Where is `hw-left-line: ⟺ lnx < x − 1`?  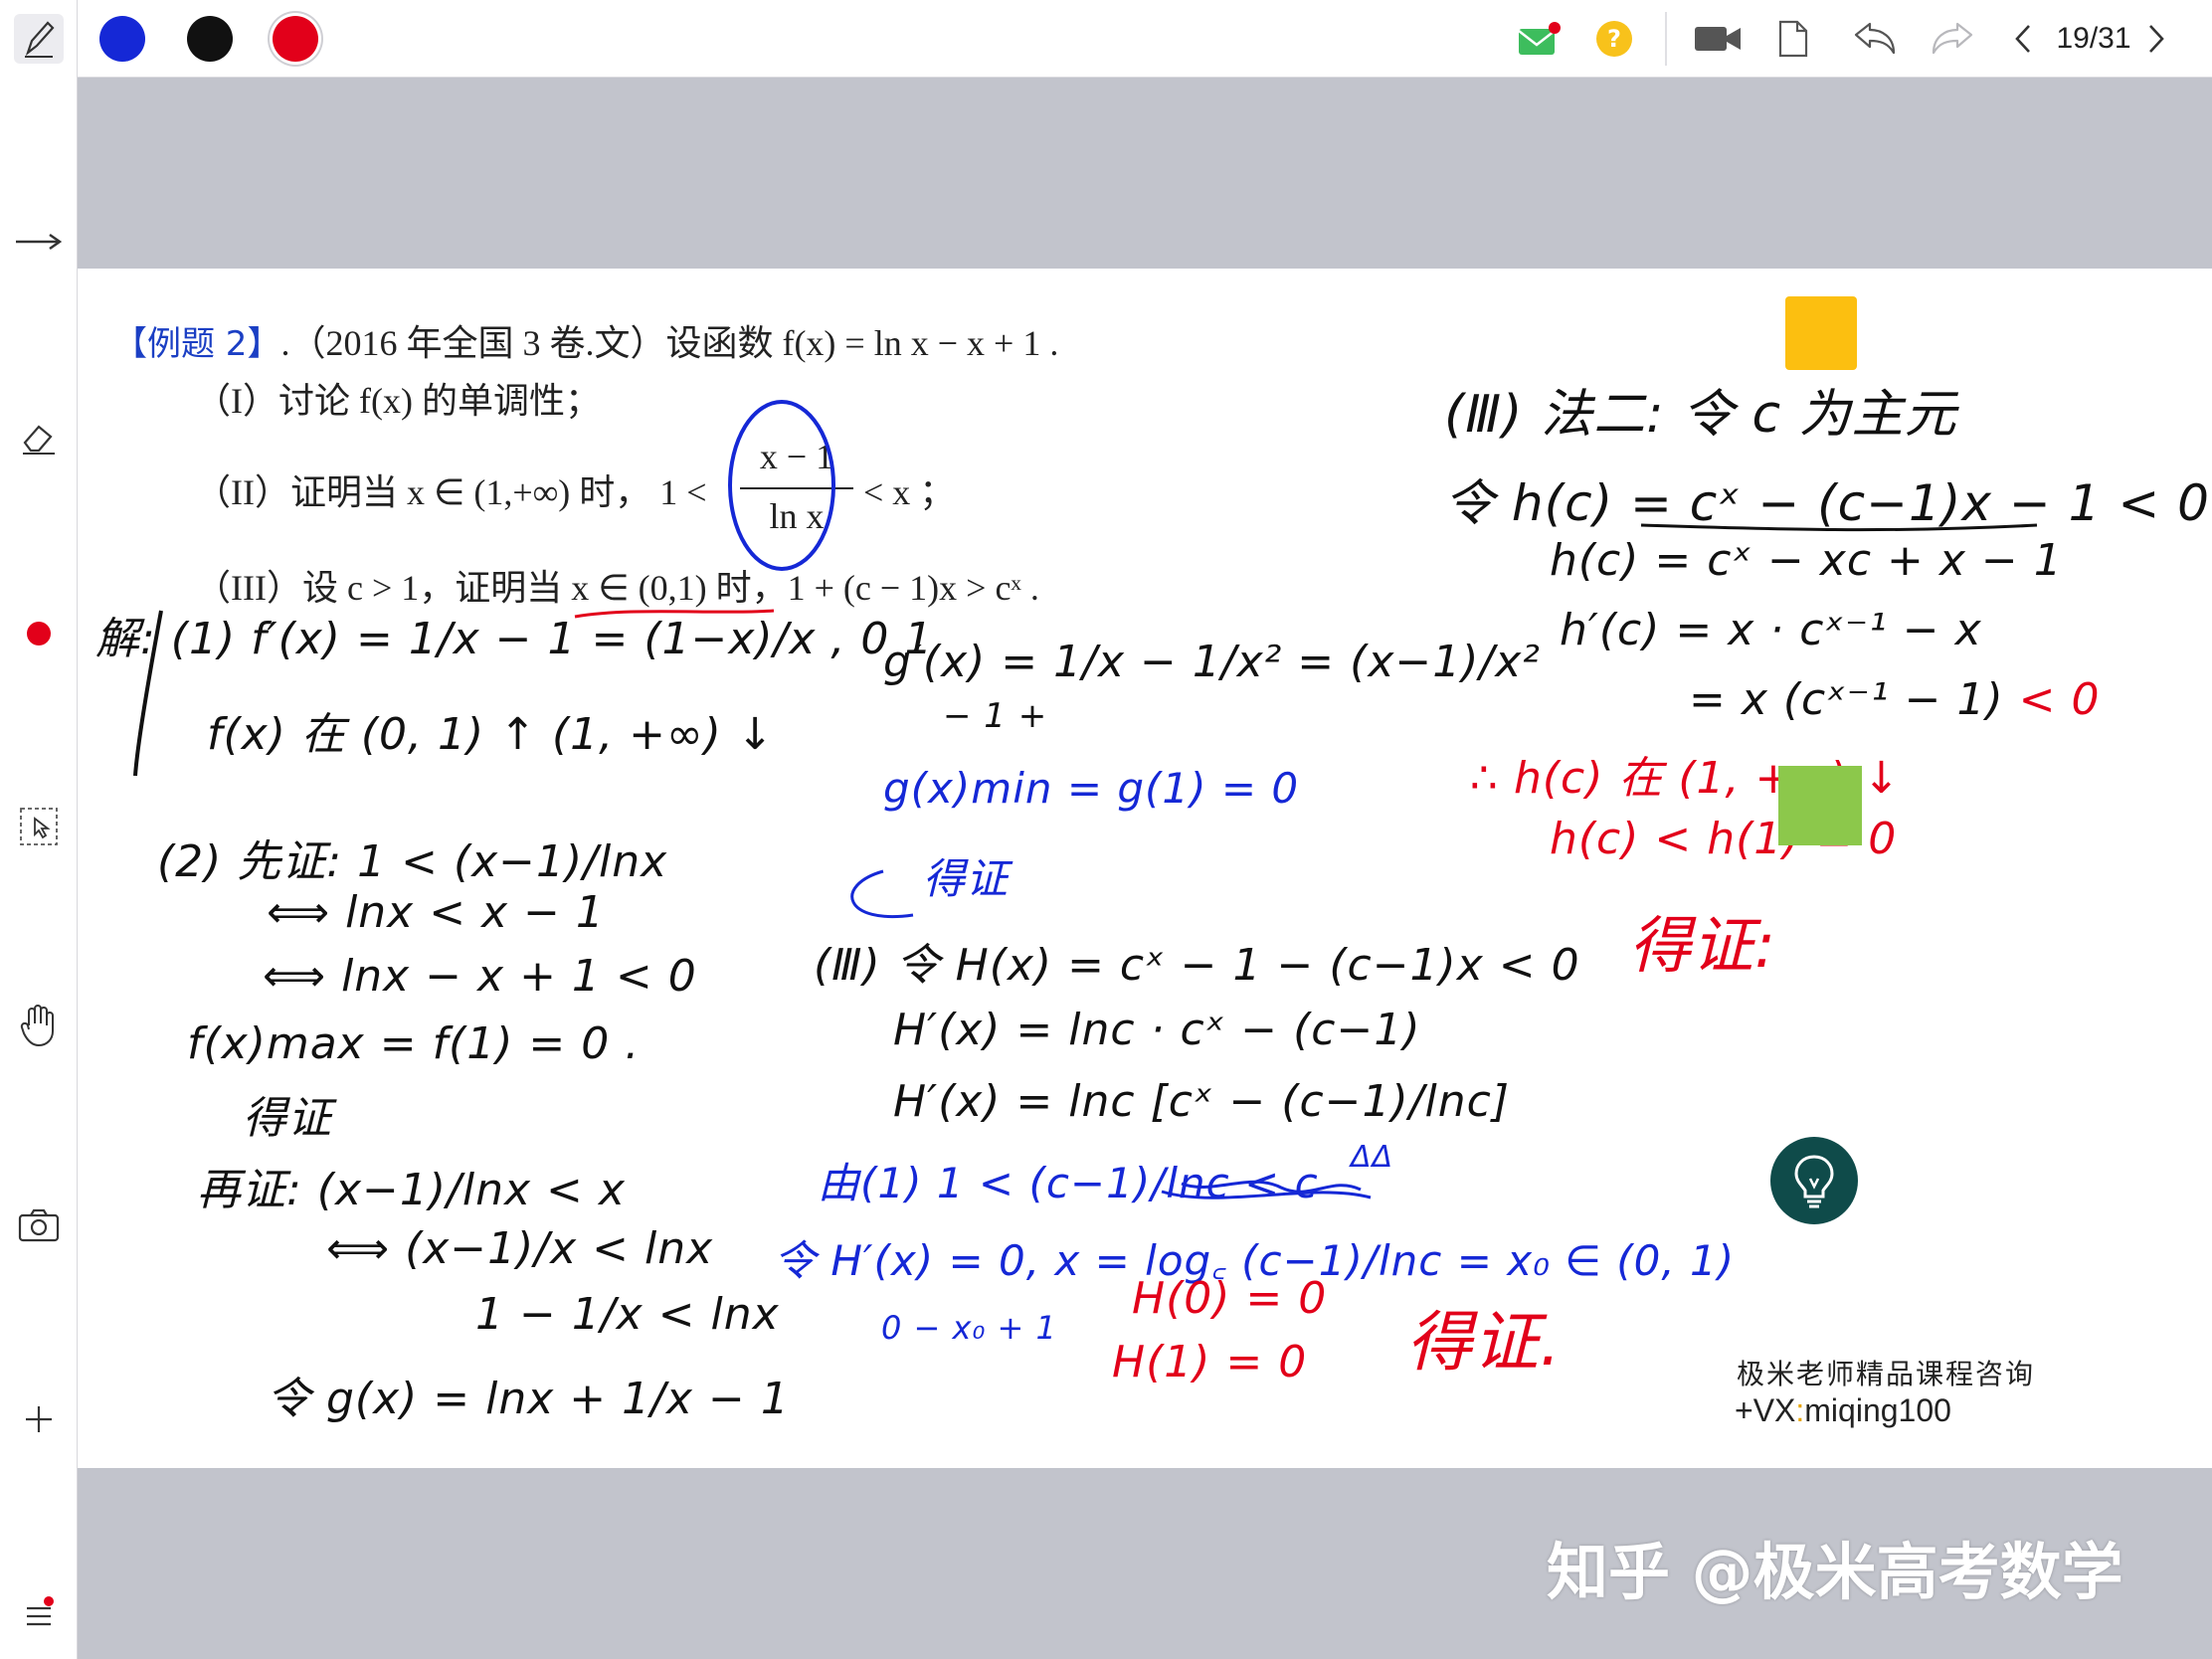
hw-left-line: ⟺ lnx < x − 1 is located at coordinates (436, 912).